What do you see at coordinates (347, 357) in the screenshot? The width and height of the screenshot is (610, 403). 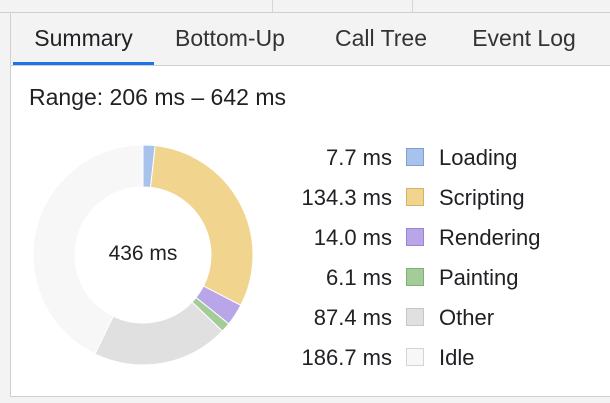 I see `legend-value: 186.7 ms` at bounding box center [347, 357].